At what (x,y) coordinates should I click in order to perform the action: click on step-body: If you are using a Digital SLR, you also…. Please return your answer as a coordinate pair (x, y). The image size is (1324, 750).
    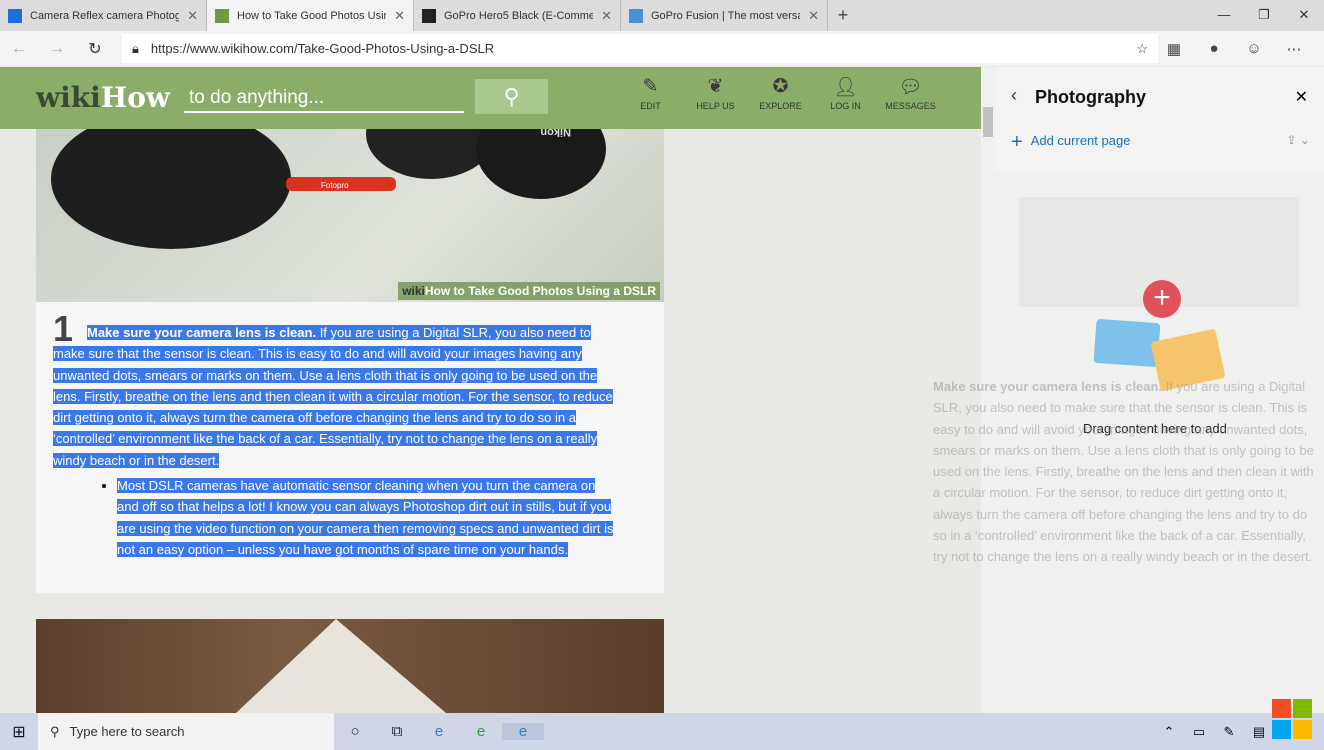
    Looking at the image, I should click on (333, 396).